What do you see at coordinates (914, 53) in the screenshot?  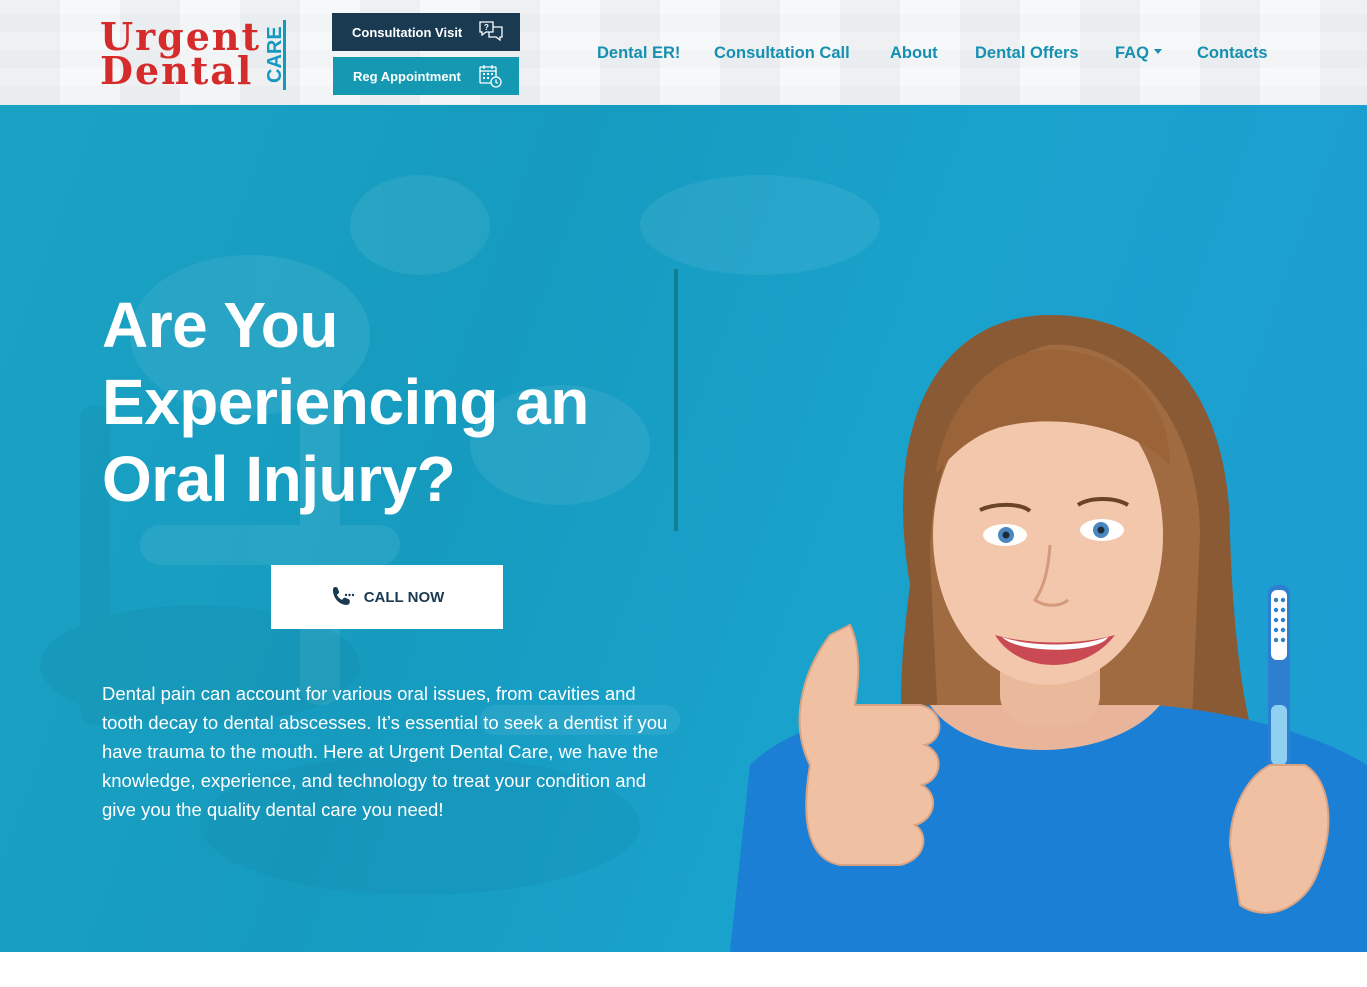 I see `nav-item-about: About` at bounding box center [914, 53].